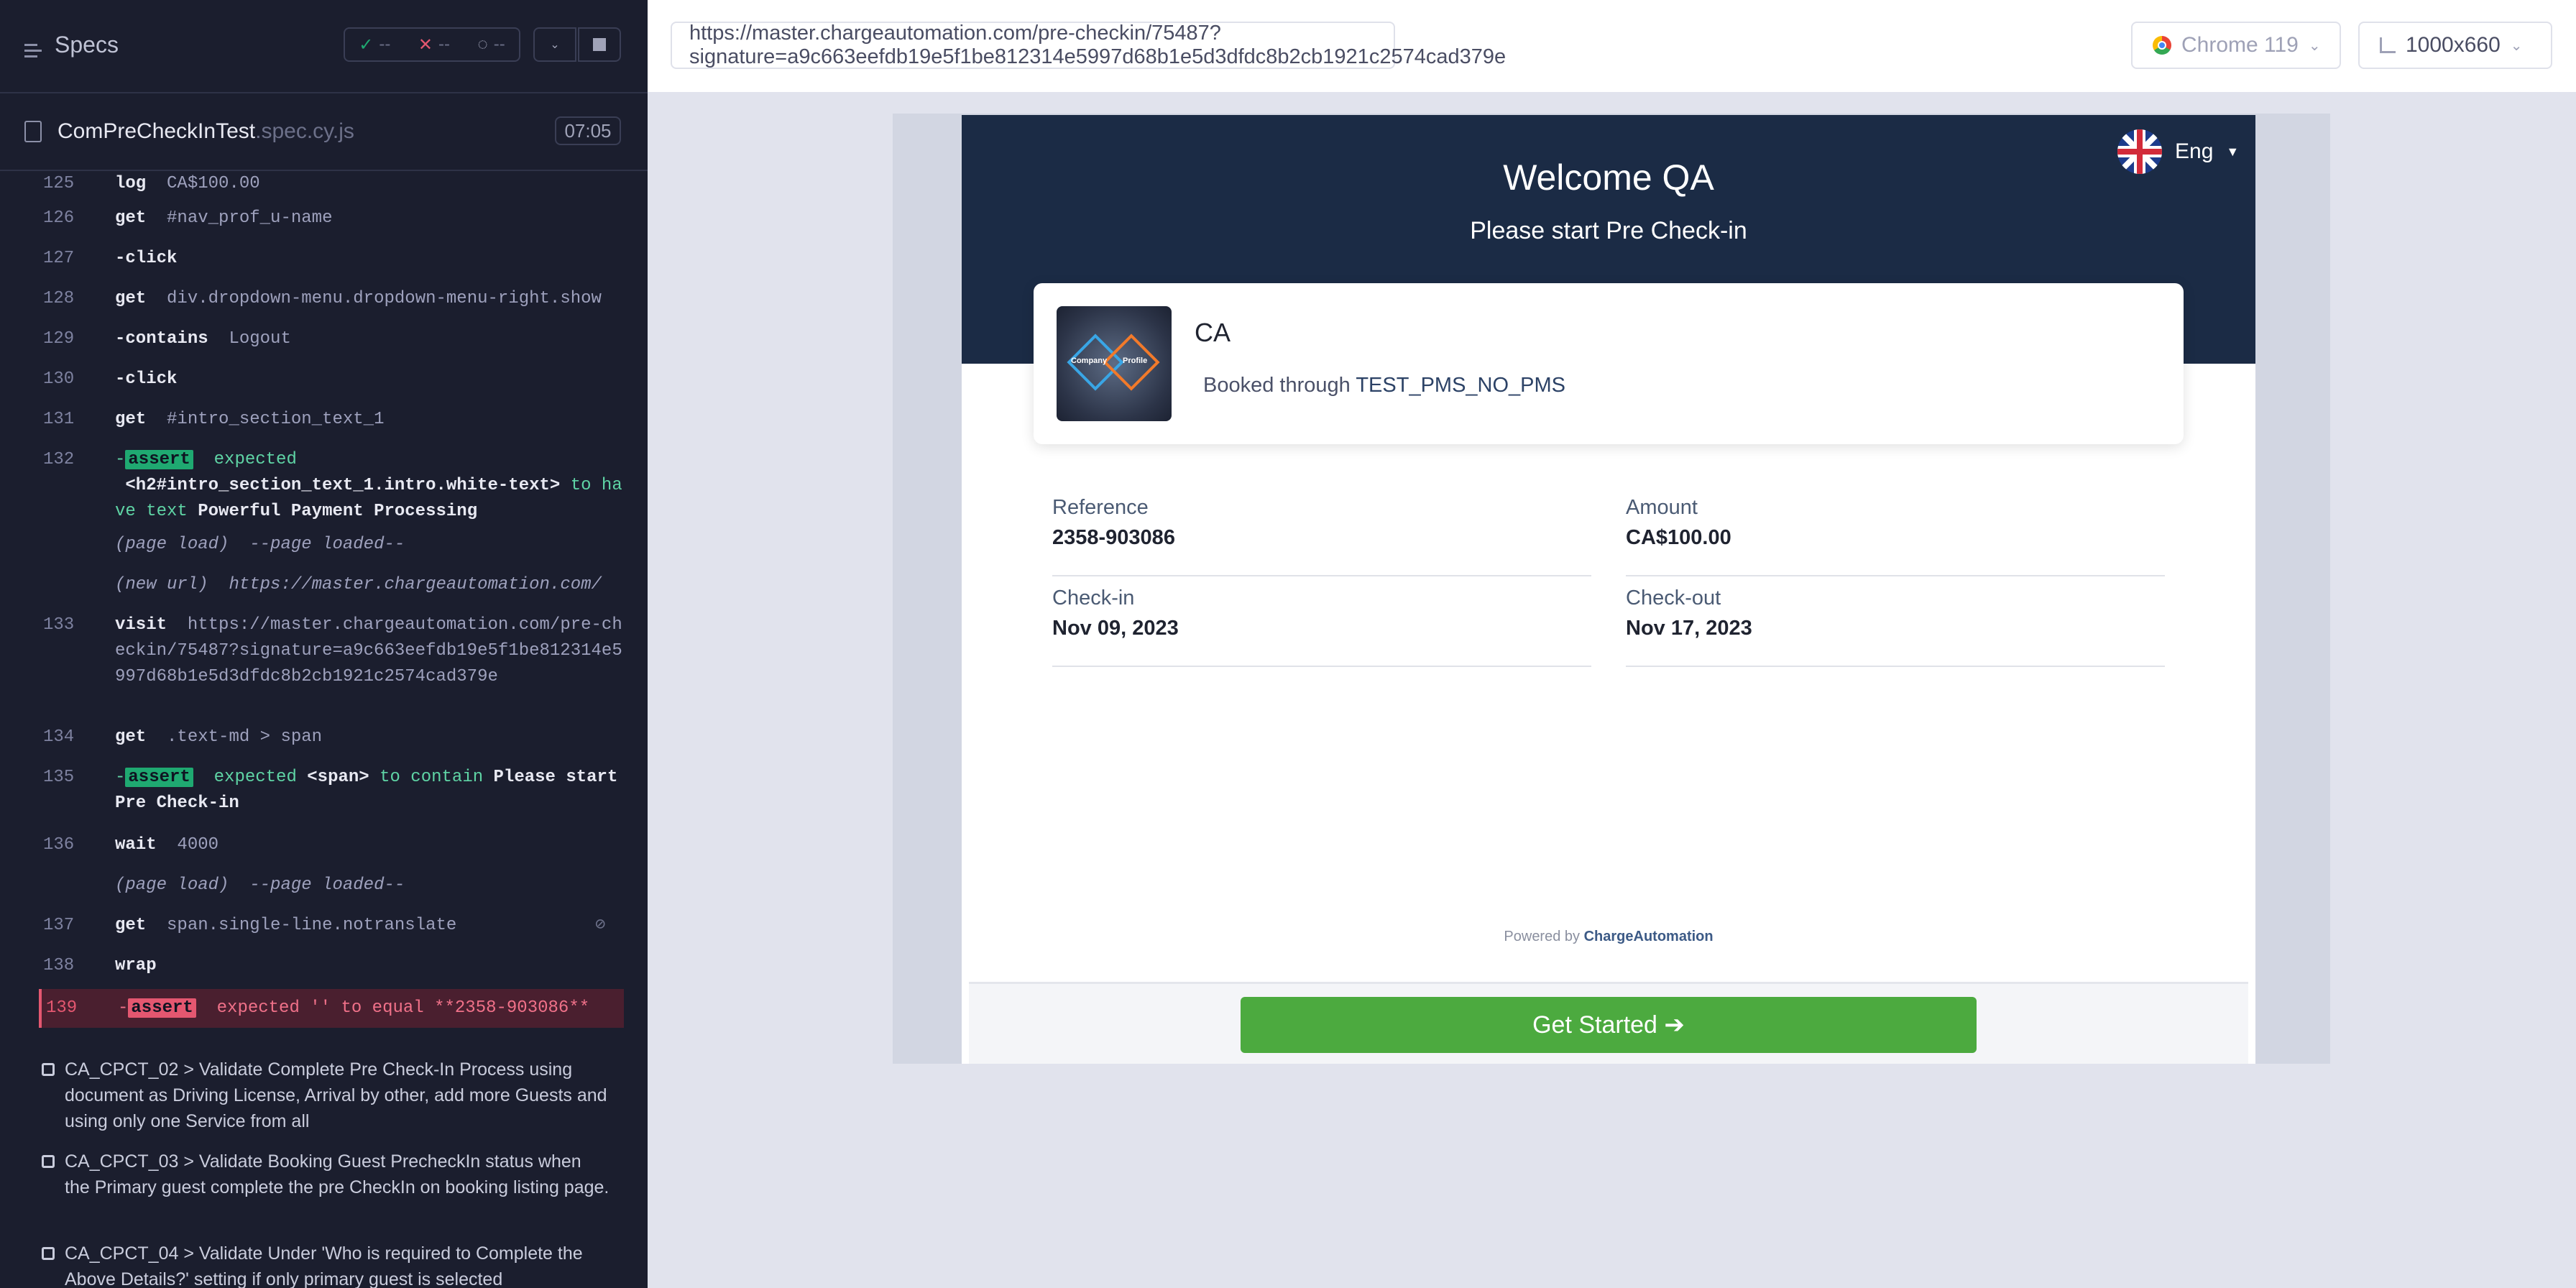 The height and width of the screenshot is (1288, 2576). Describe the element at coordinates (1608, 177) in the screenshot. I see `welcome-heading: Welcome QA` at that location.